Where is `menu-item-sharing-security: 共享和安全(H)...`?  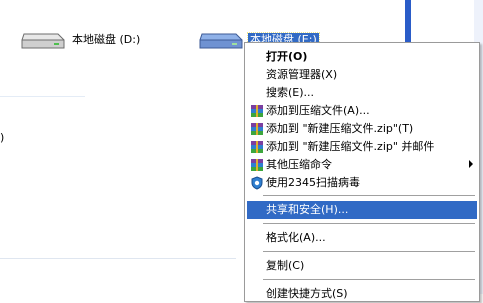
menu-item-sharing-security: 共享和安全(H)... is located at coordinates (362, 210).